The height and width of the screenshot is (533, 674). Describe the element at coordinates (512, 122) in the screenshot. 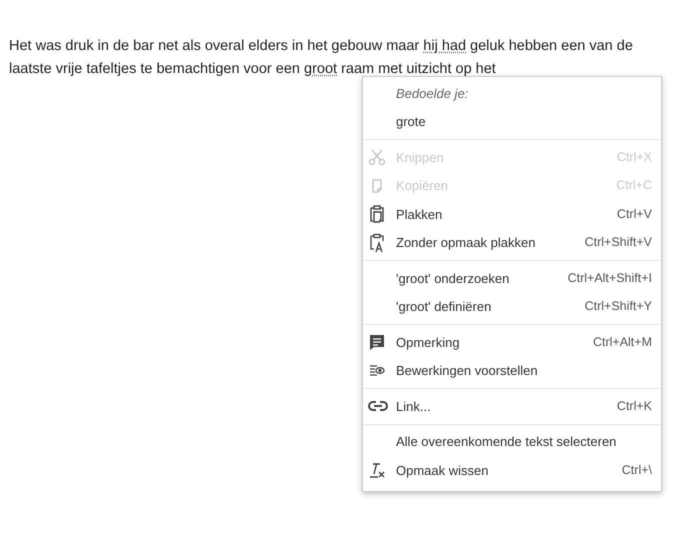

I see `suggestion-item: grote` at that location.